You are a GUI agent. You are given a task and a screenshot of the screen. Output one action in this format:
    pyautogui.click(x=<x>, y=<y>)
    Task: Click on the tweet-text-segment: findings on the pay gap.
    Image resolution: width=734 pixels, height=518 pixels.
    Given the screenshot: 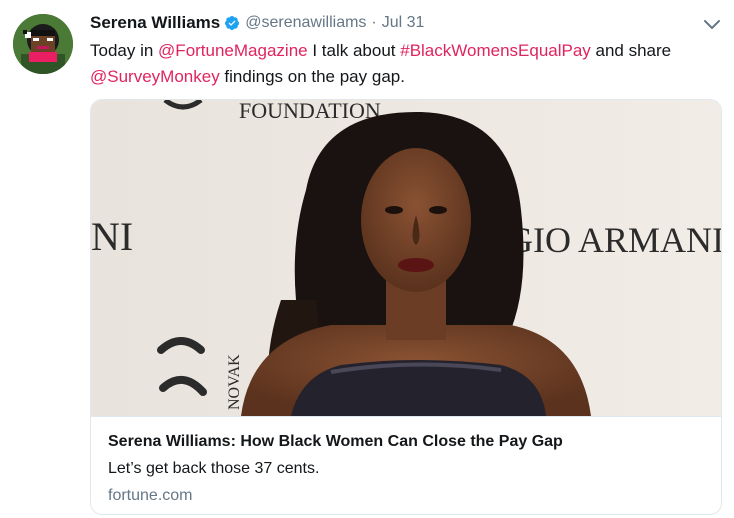 What is the action you would take?
    pyautogui.click(x=312, y=76)
    